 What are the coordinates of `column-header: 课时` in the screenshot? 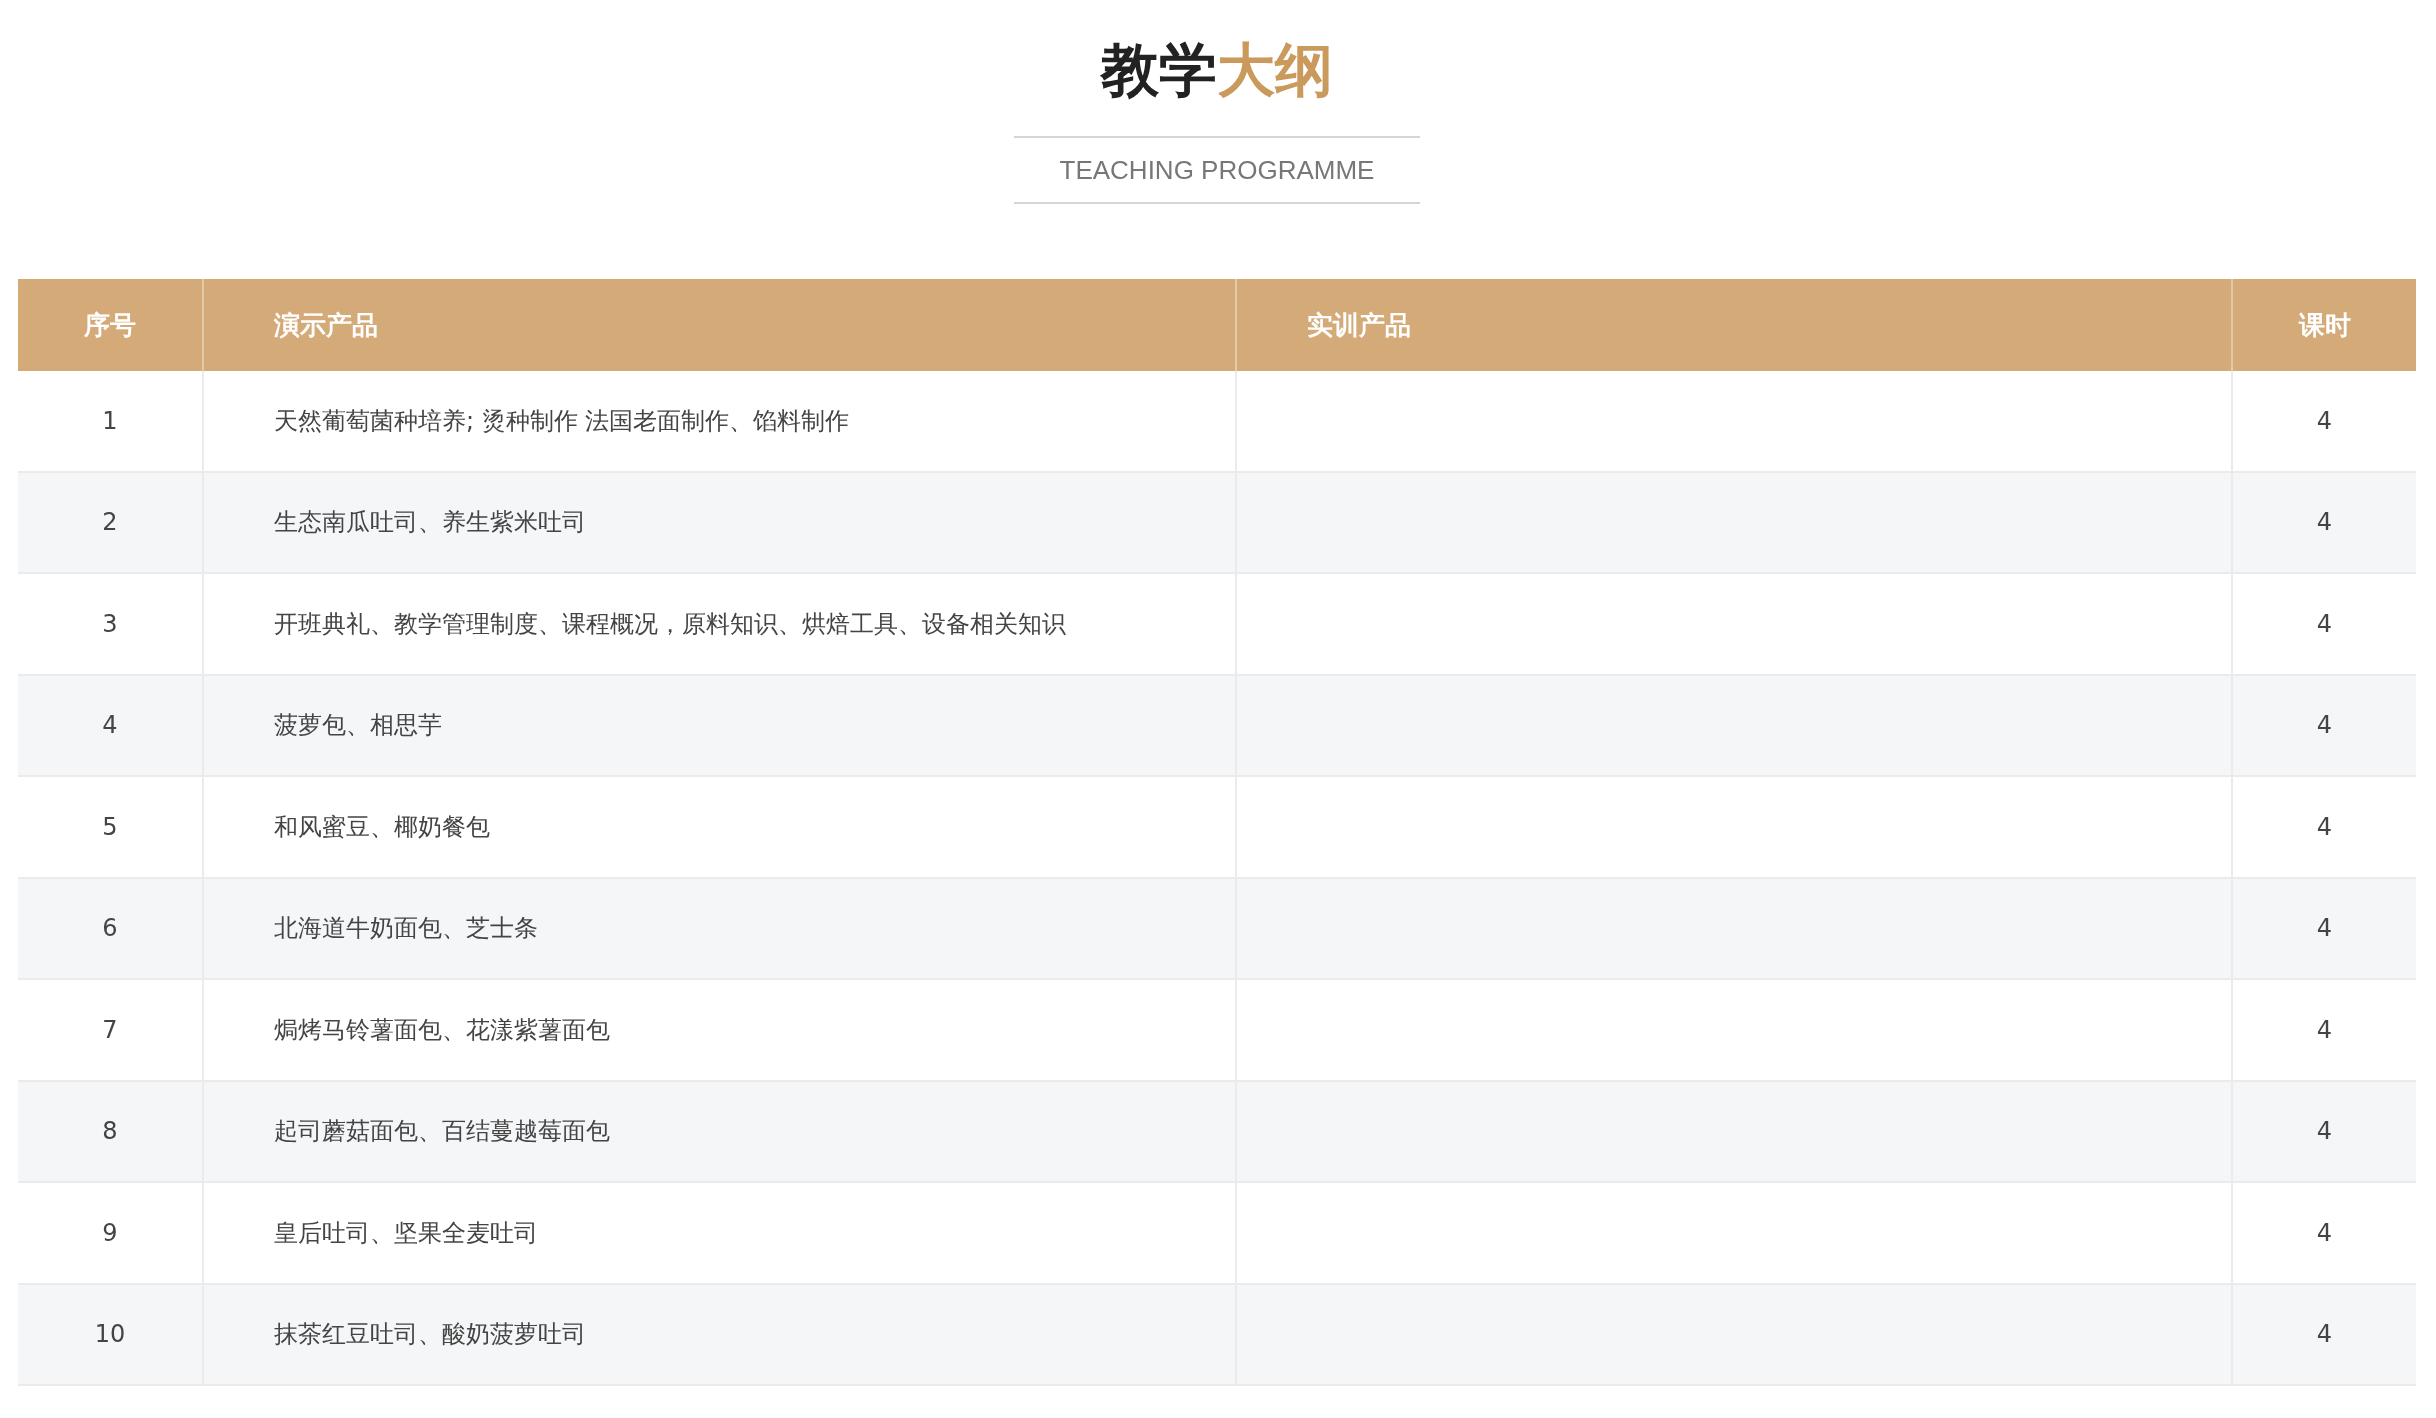 It's located at (2323, 325).